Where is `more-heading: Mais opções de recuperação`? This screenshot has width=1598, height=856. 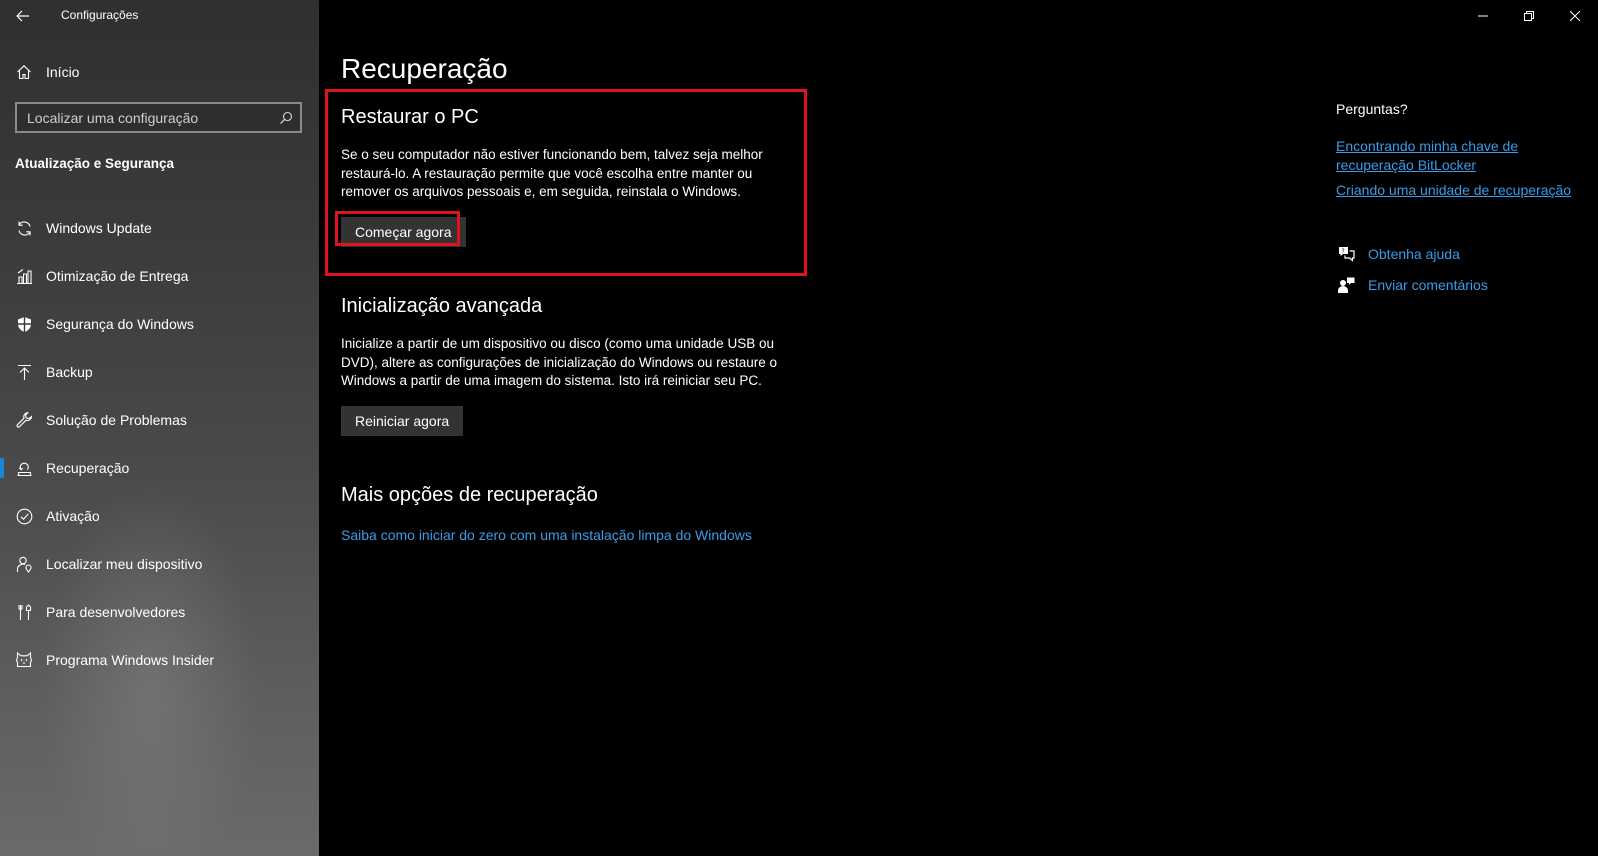
more-heading: Mais opções de recuperação is located at coordinates (469, 495).